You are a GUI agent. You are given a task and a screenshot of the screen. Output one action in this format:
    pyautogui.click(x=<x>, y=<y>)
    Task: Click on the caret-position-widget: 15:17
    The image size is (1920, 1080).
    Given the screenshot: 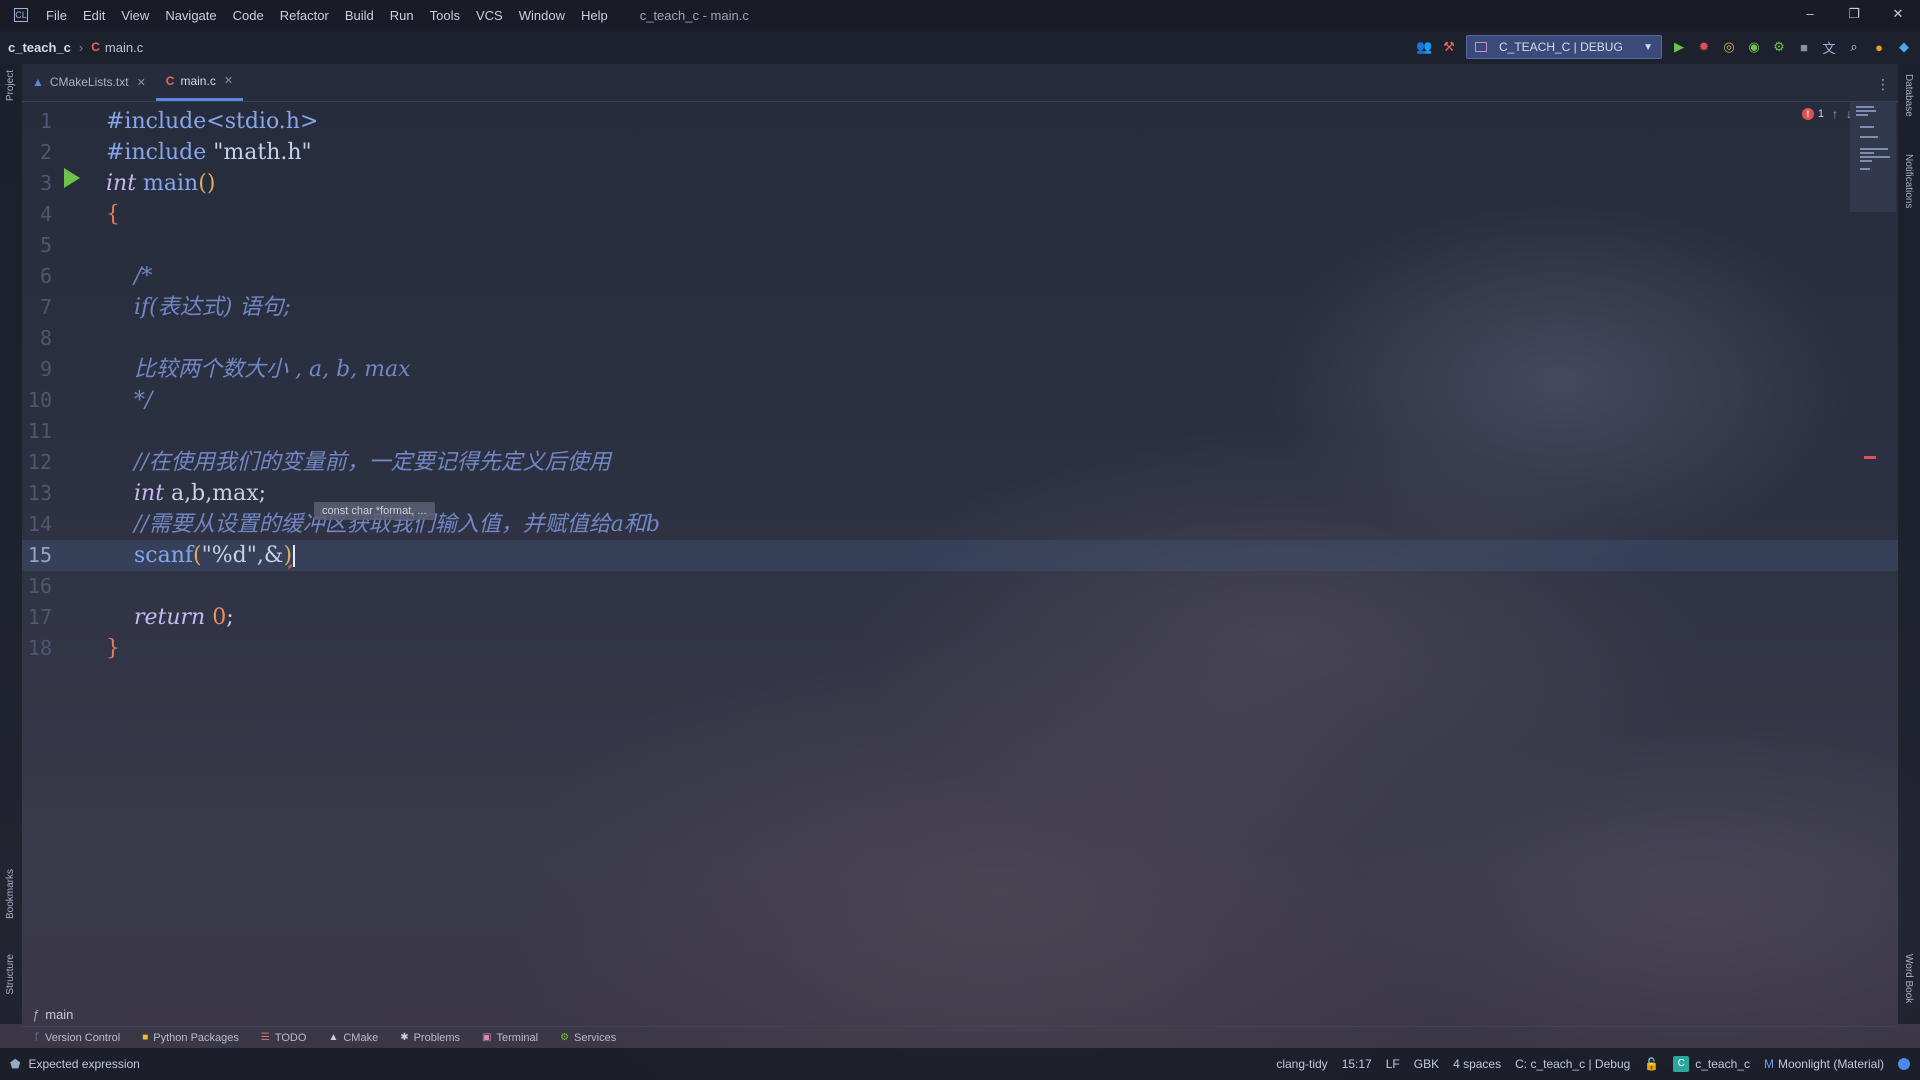 What is the action you would take?
    pyautogui.click(x=1357, y=1064)
    